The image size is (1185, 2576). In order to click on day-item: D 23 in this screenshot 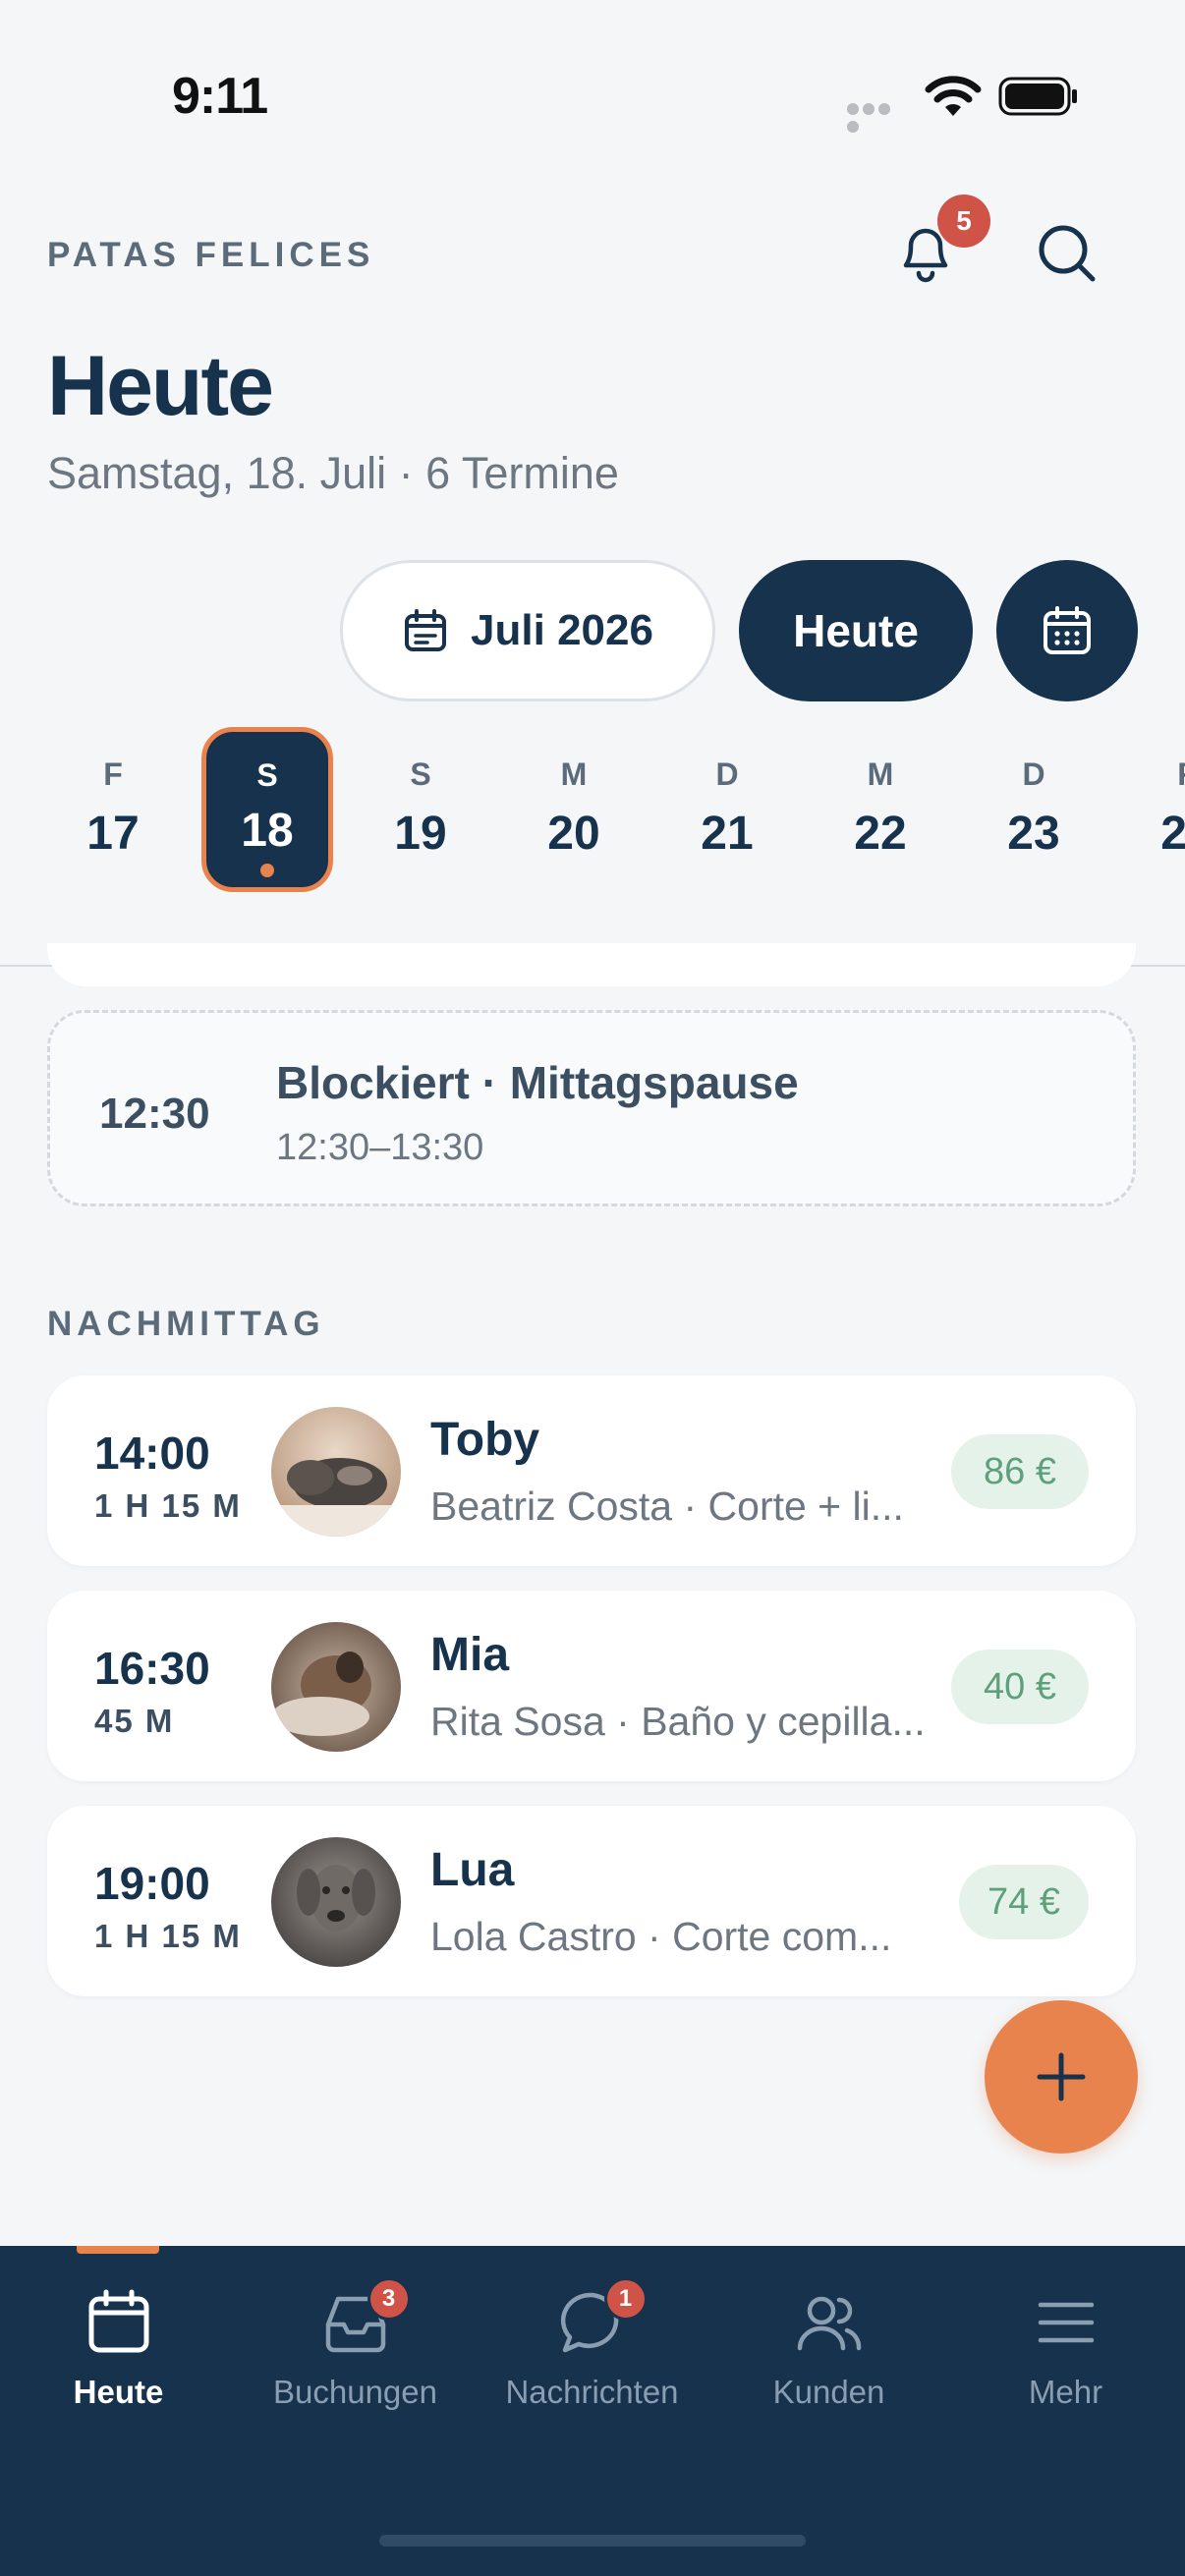, I will do `click(1034, 809)`.